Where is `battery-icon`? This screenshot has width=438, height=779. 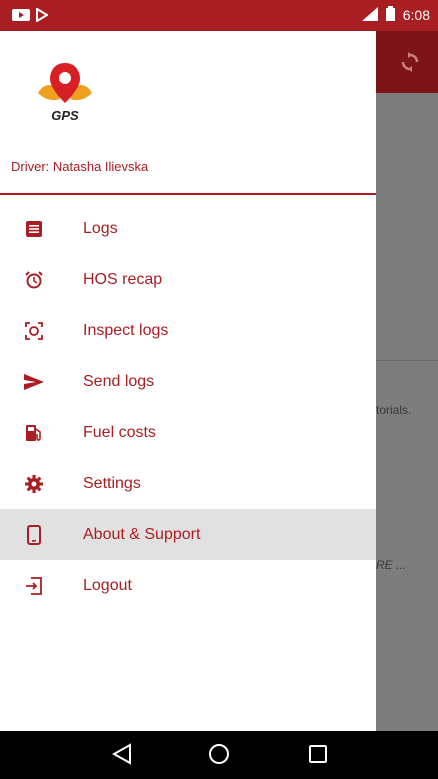
battery-icon is located at coordinates (390, 15).